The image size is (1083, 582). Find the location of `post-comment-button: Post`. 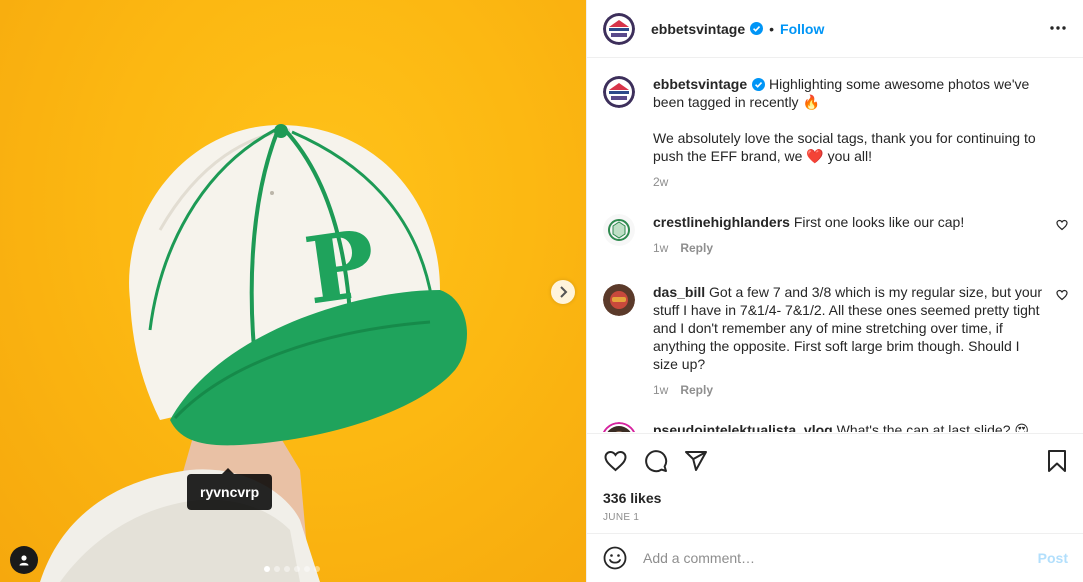

post-comment-button: Post is located at coordinates (1053, 558).